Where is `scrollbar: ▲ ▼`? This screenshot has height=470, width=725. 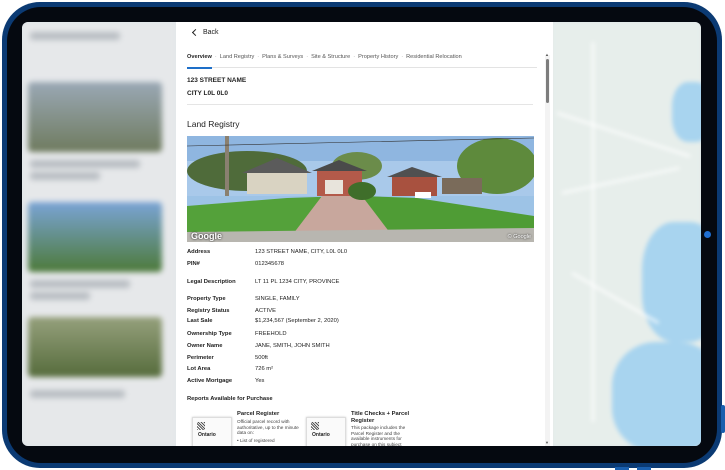 scrollbar: ▲ ▼ is located at coordinates (547, 249).